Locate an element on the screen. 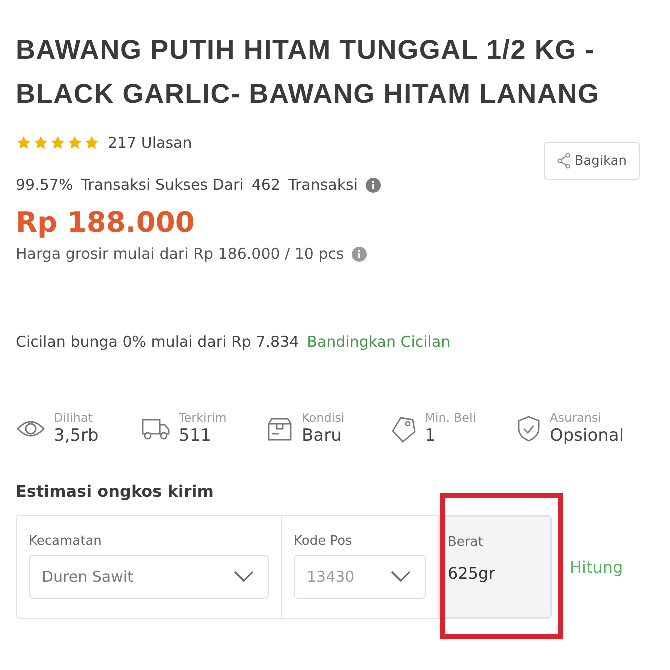 The width and height of the screenshot is (670, 670). product-price: Rp 188.000 is located at coordinates (106, 222).